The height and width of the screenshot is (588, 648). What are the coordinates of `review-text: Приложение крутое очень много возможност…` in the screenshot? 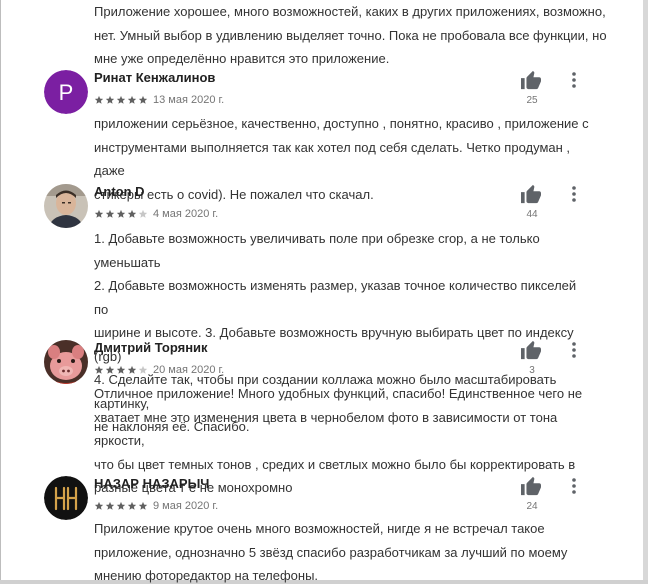 It's located at (344, 552).